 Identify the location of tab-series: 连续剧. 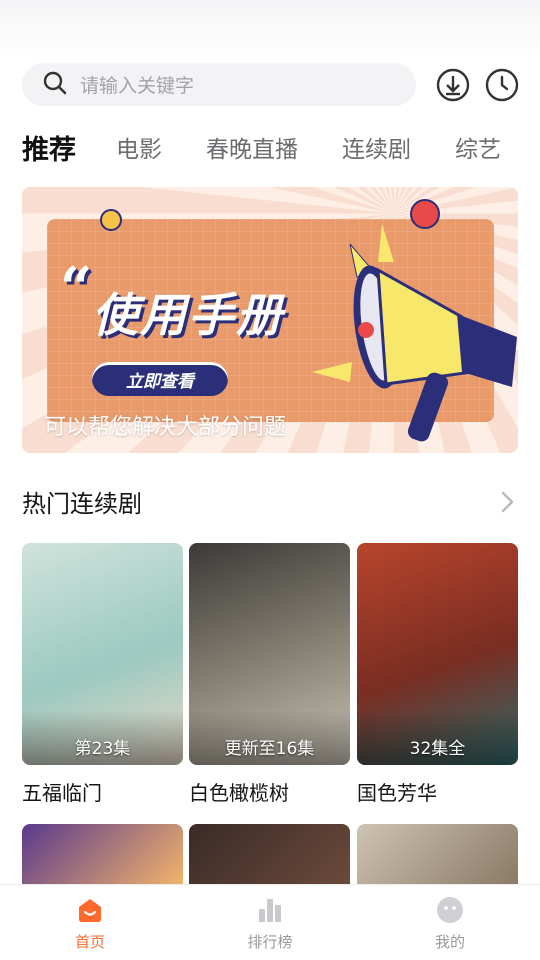
(376, 147).